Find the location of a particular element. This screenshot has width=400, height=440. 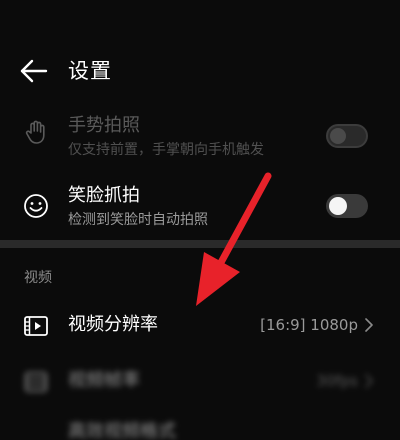

frame-rate-value: 30fps is located at coordinates (337, 381).